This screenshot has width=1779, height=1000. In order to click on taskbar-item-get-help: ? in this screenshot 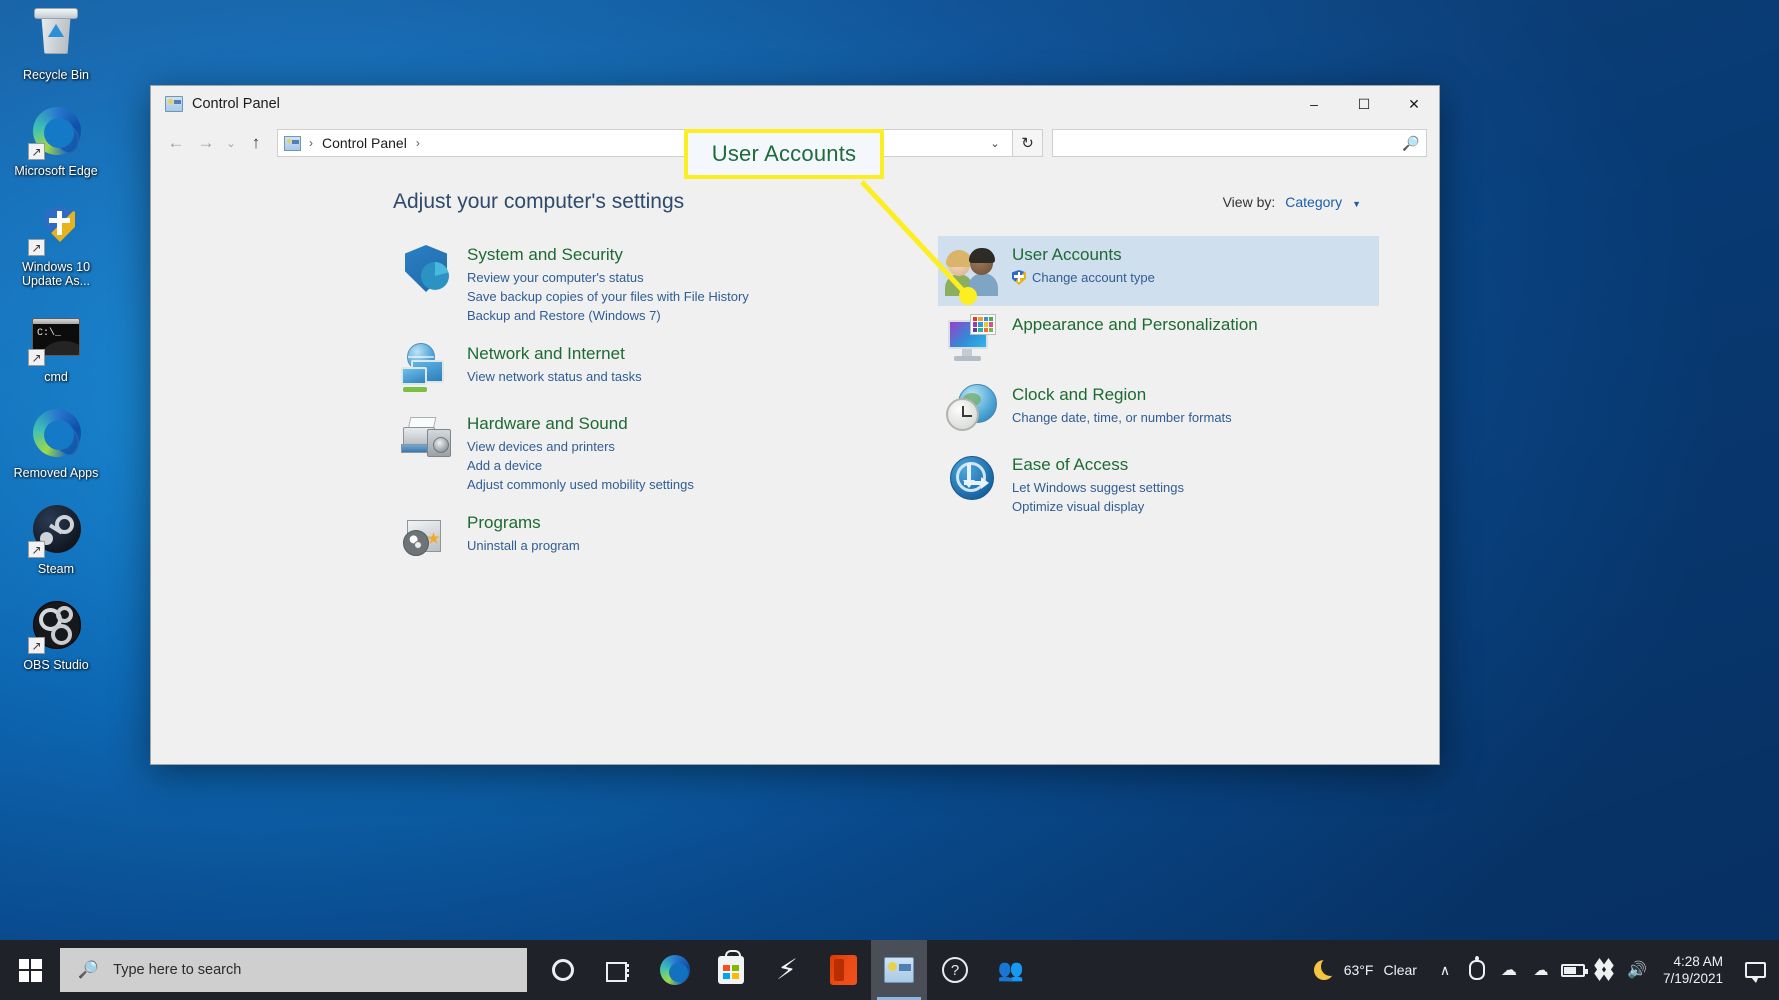, I will do `click(955, 970)`.